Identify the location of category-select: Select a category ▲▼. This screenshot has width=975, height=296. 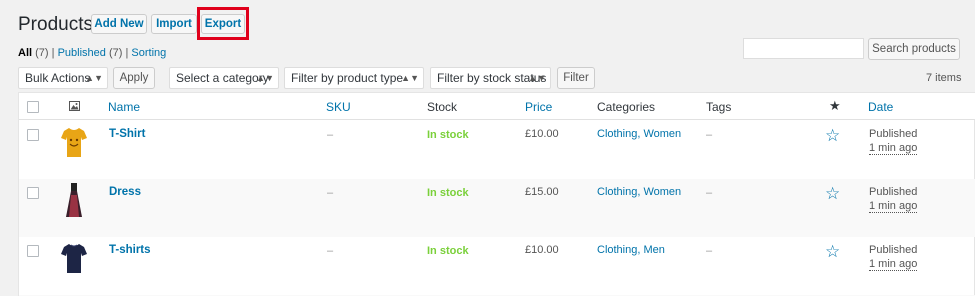
(224, 78).